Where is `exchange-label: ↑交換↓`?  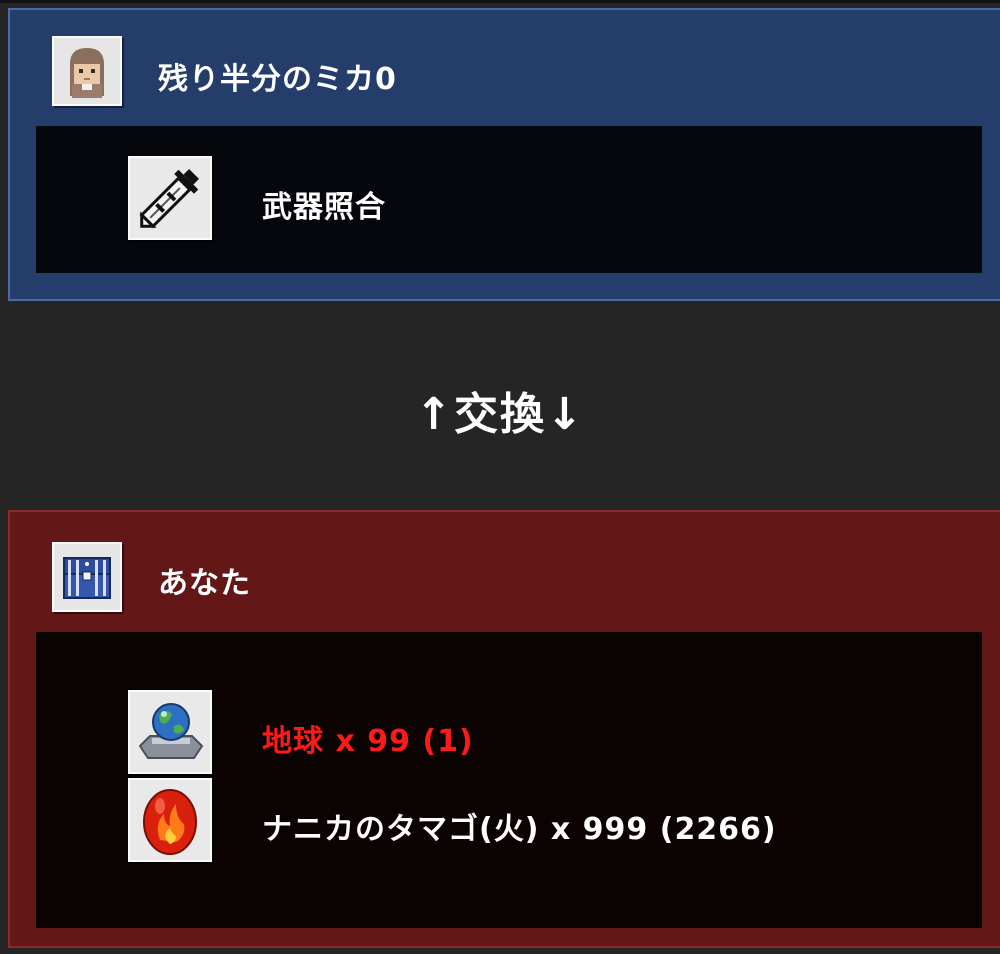
exchange-label: ↑交換↓ is located at coordinates (500, 414).